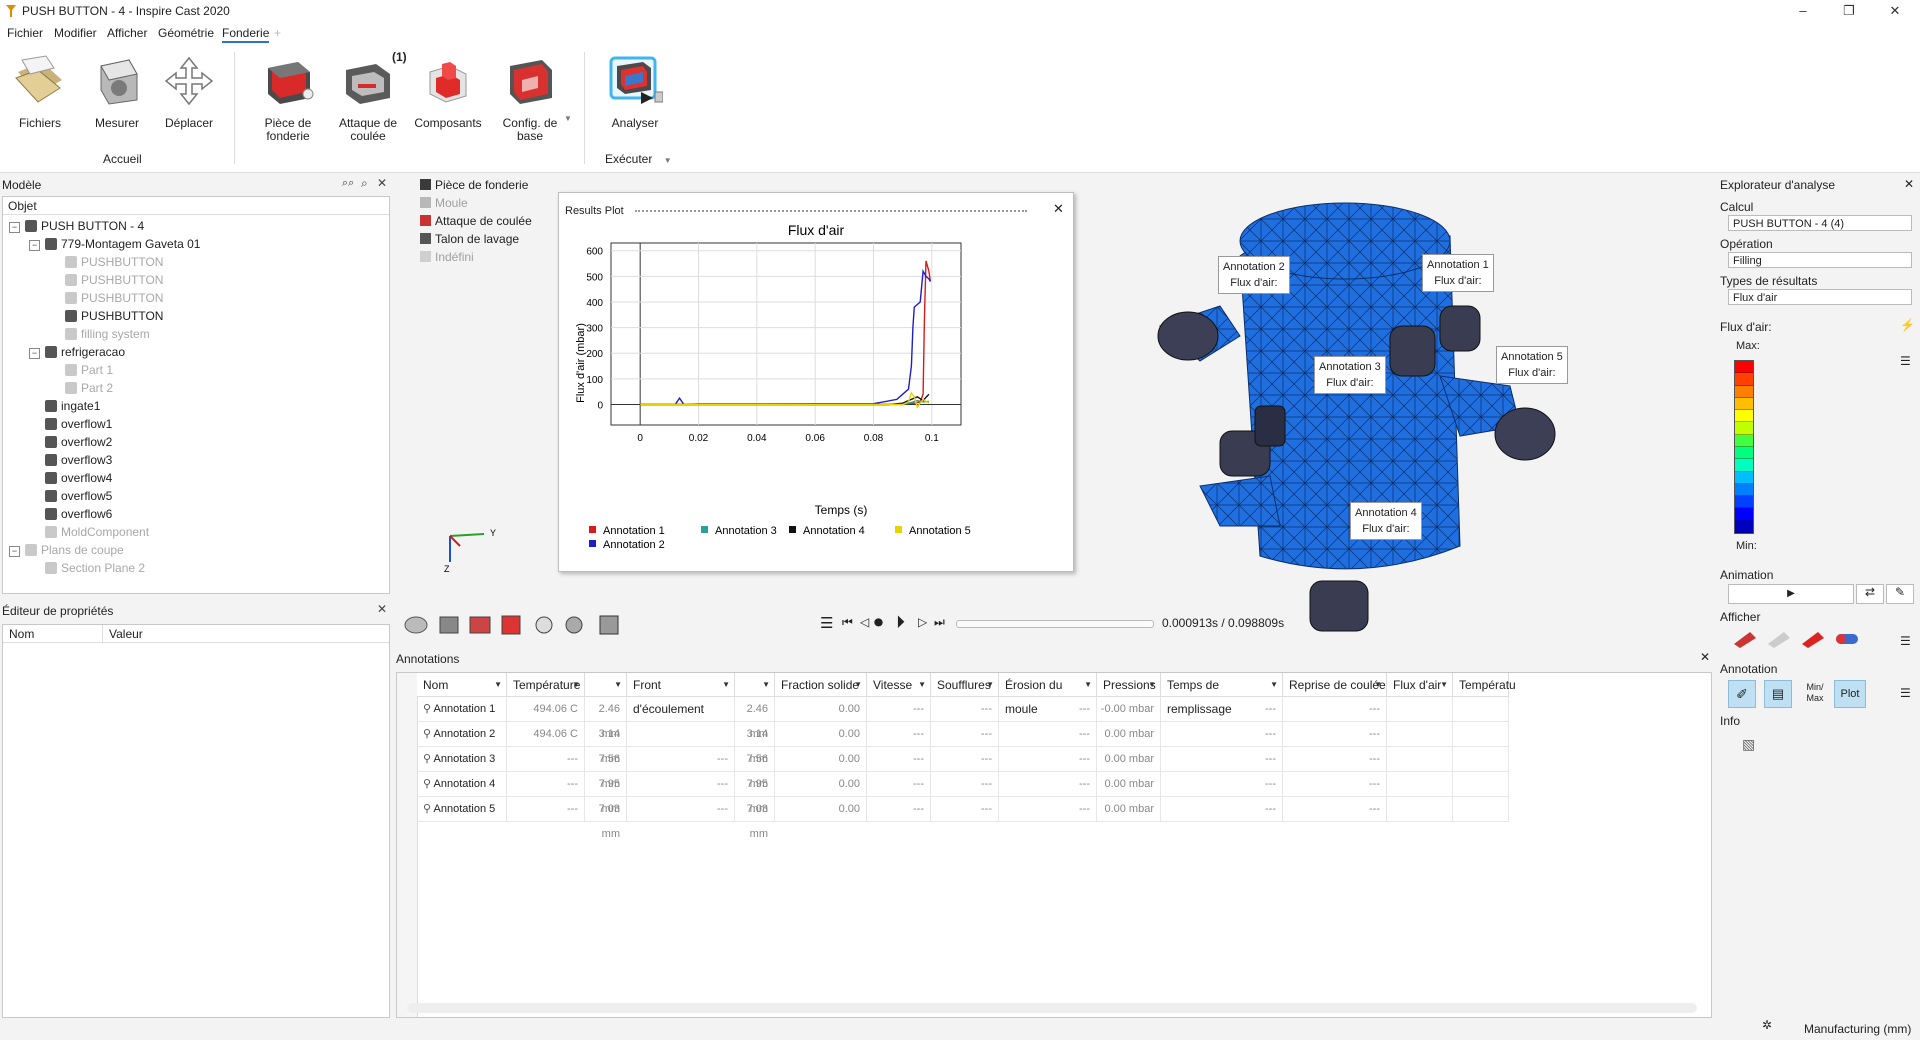 This screenshot has width=1920, height=1040. I want to click on scale-menu-icon: ☰, so click(1905, 361).